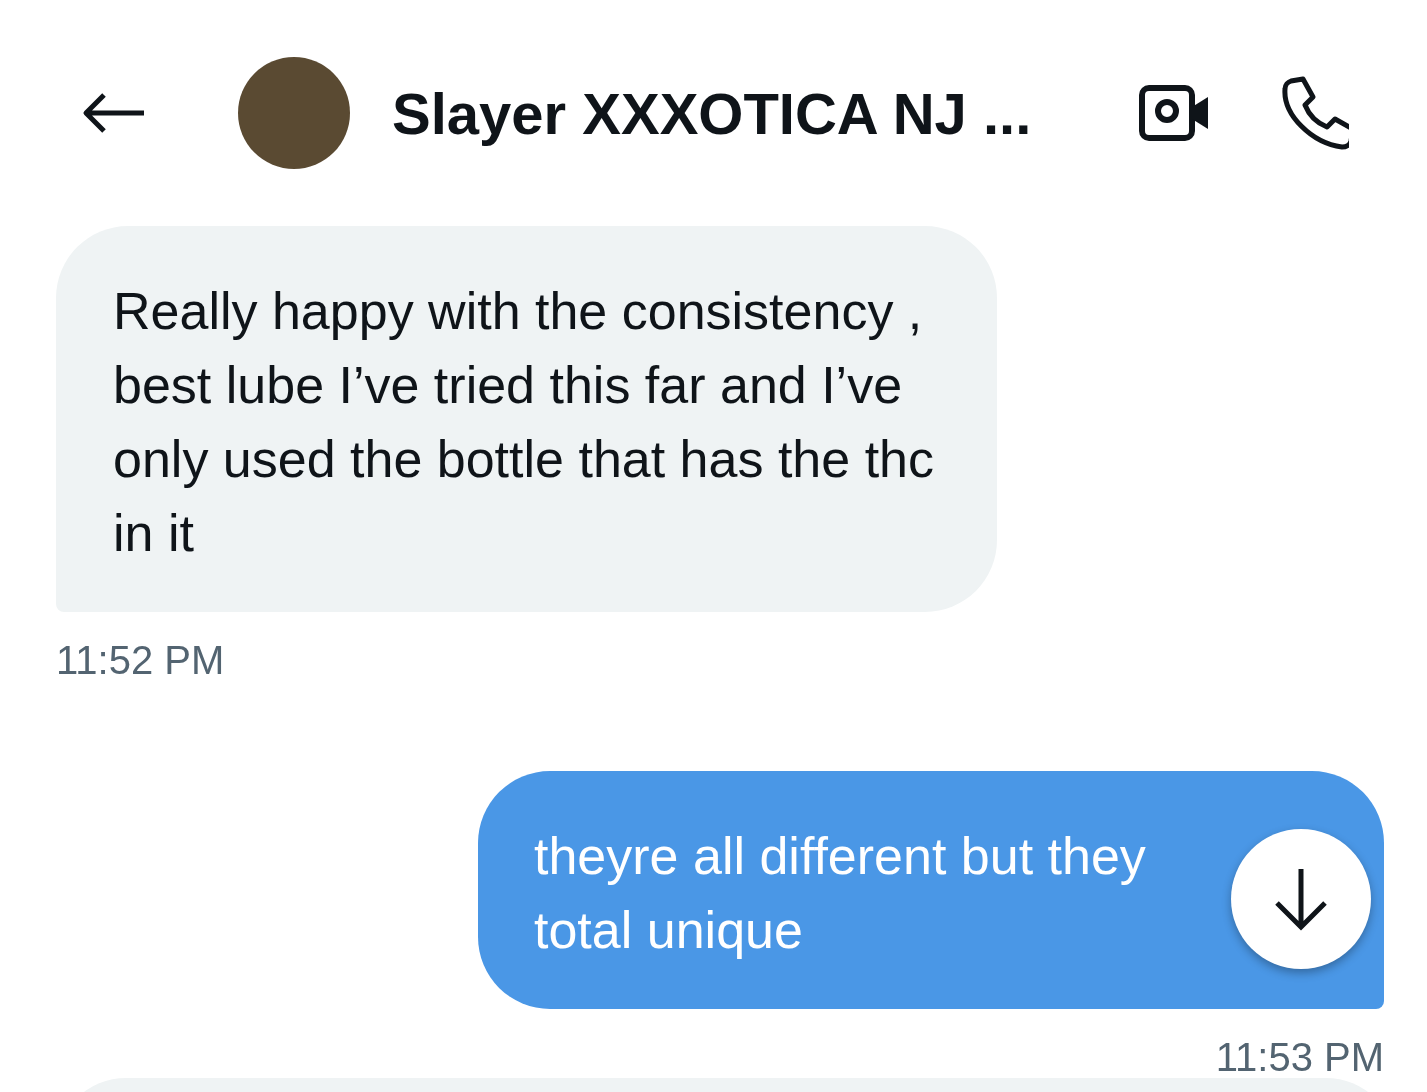 Image resolution: width=1427 pixels, height=1092 pixels. Describe the element at coordinates (114, 113) in the screenshot. I see `back-arrow-icon` at that location.